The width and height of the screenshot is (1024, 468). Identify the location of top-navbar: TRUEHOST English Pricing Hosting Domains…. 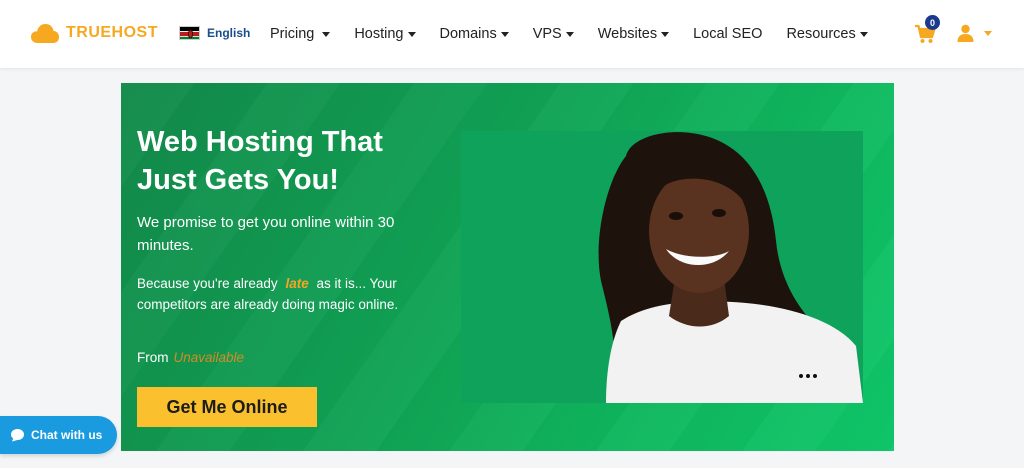
(512, 34).